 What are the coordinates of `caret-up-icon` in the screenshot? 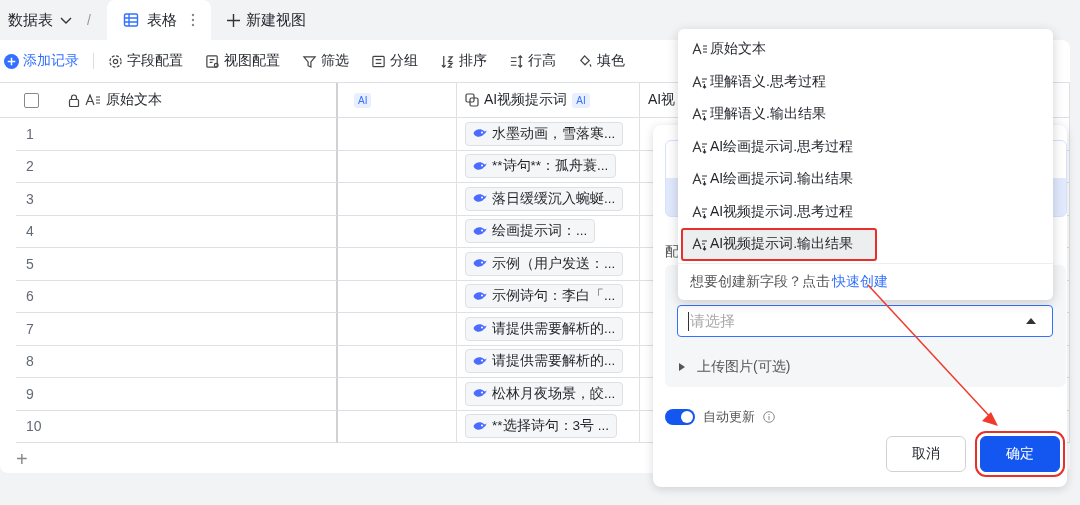 It's located at (1031, 321).